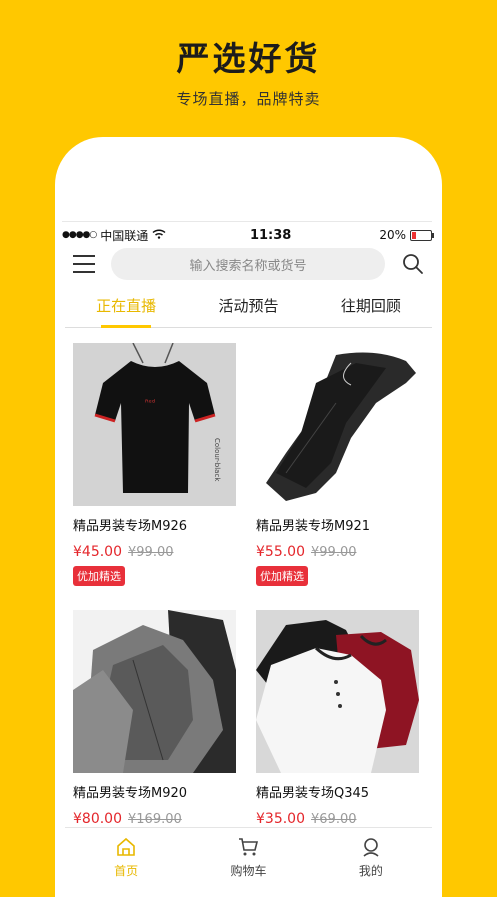 The height and width of the screenshot is (897, 497). I want to click on product-image-black-pants, so click(337, 424).